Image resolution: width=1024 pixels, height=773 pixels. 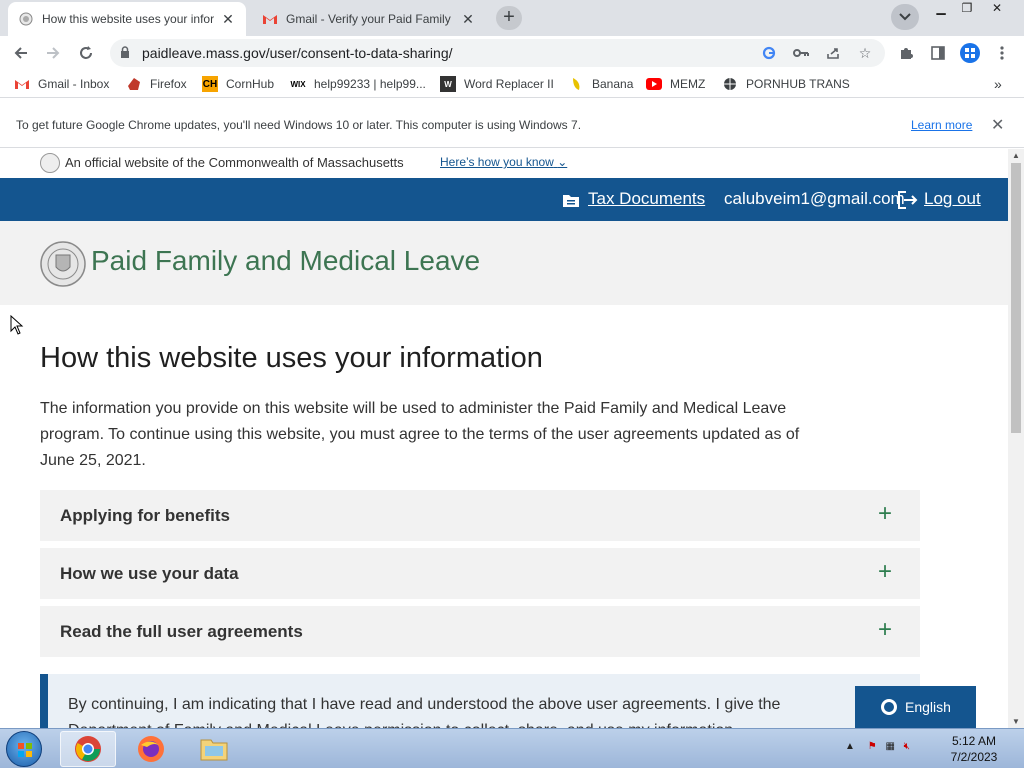 I want to click on page-scrollbar: ▲ ▼, so click(x=1016, y=438).